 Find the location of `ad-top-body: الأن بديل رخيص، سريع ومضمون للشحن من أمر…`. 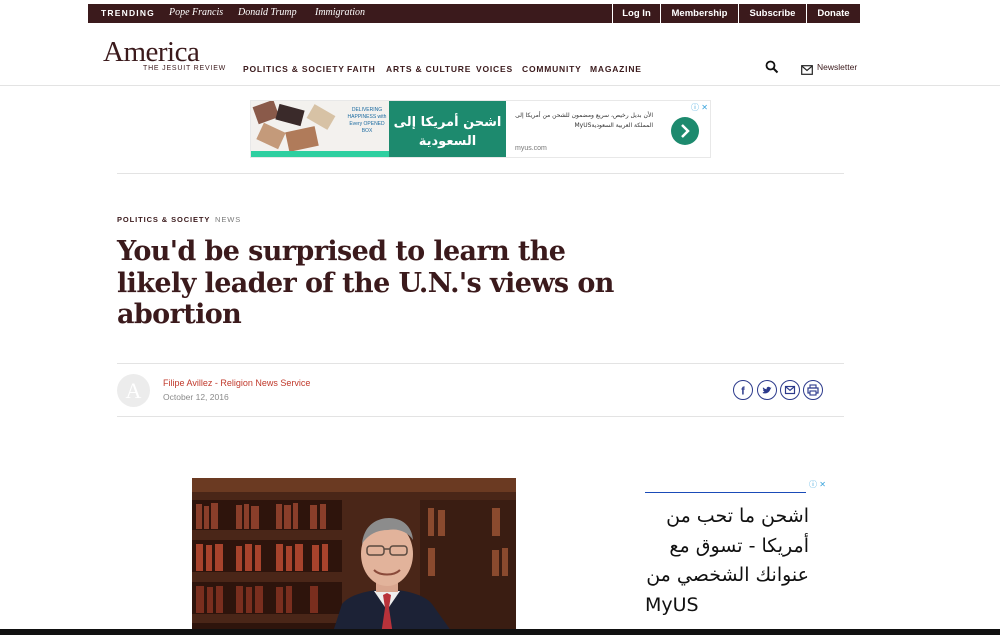

ad-top-body: الأن بديل رخيص، سريع ومضمون للشحن من أمر… is located at coordinates (584, 120).